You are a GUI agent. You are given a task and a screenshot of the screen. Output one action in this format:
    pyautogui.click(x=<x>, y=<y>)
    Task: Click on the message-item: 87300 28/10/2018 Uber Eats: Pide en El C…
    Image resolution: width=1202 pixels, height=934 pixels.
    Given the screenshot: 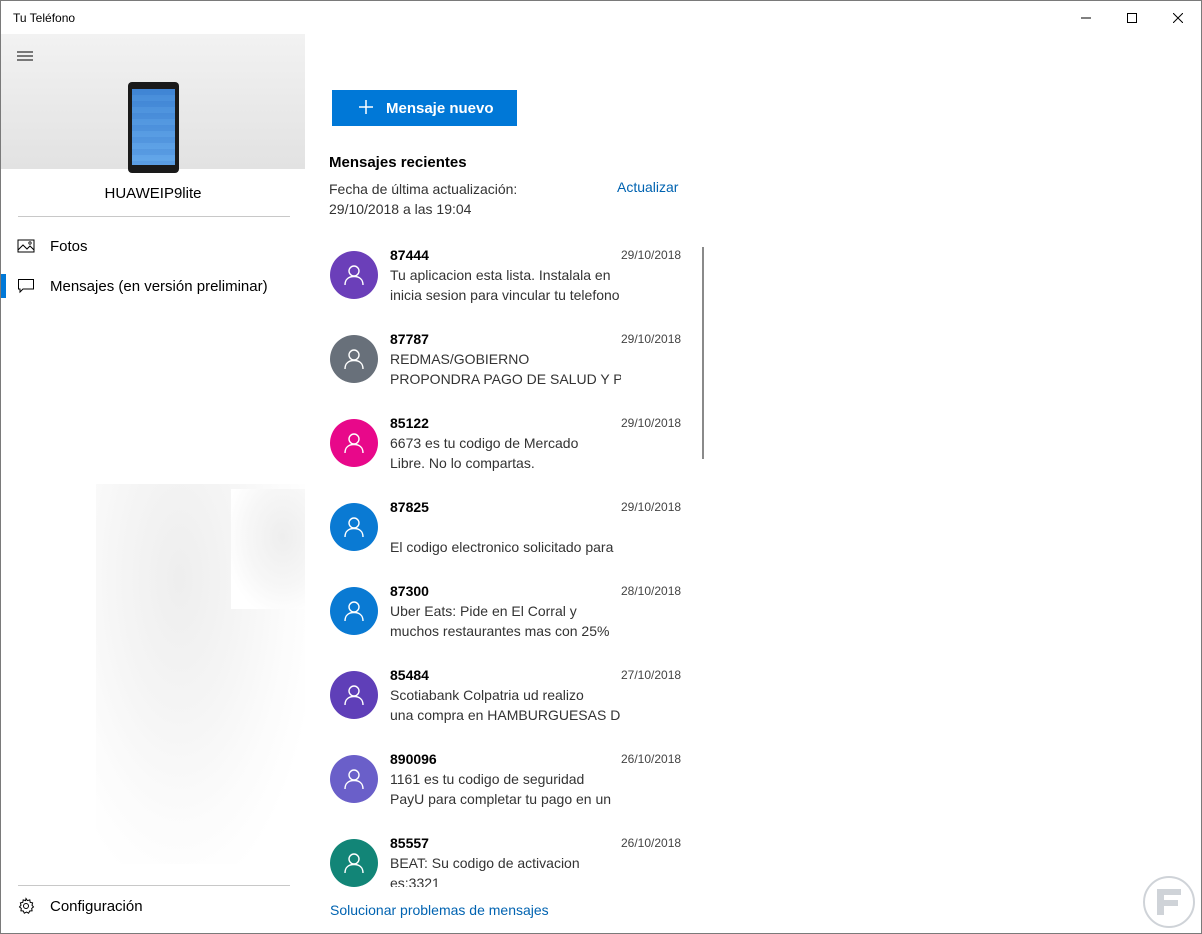 What is the action you would take?
    pyautogui.click(x=506, y=619)
    